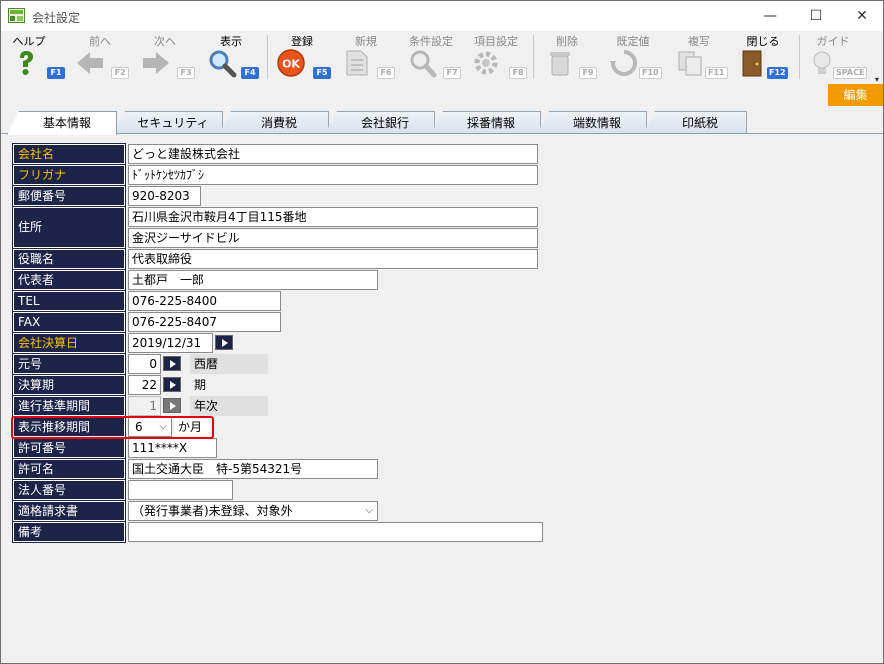 The height and width of the screenshot is (664, 884). Describe the element at coordinates (274, 122) in the screenshot. I see `tab-consumption-tax: 消費税` at that location.